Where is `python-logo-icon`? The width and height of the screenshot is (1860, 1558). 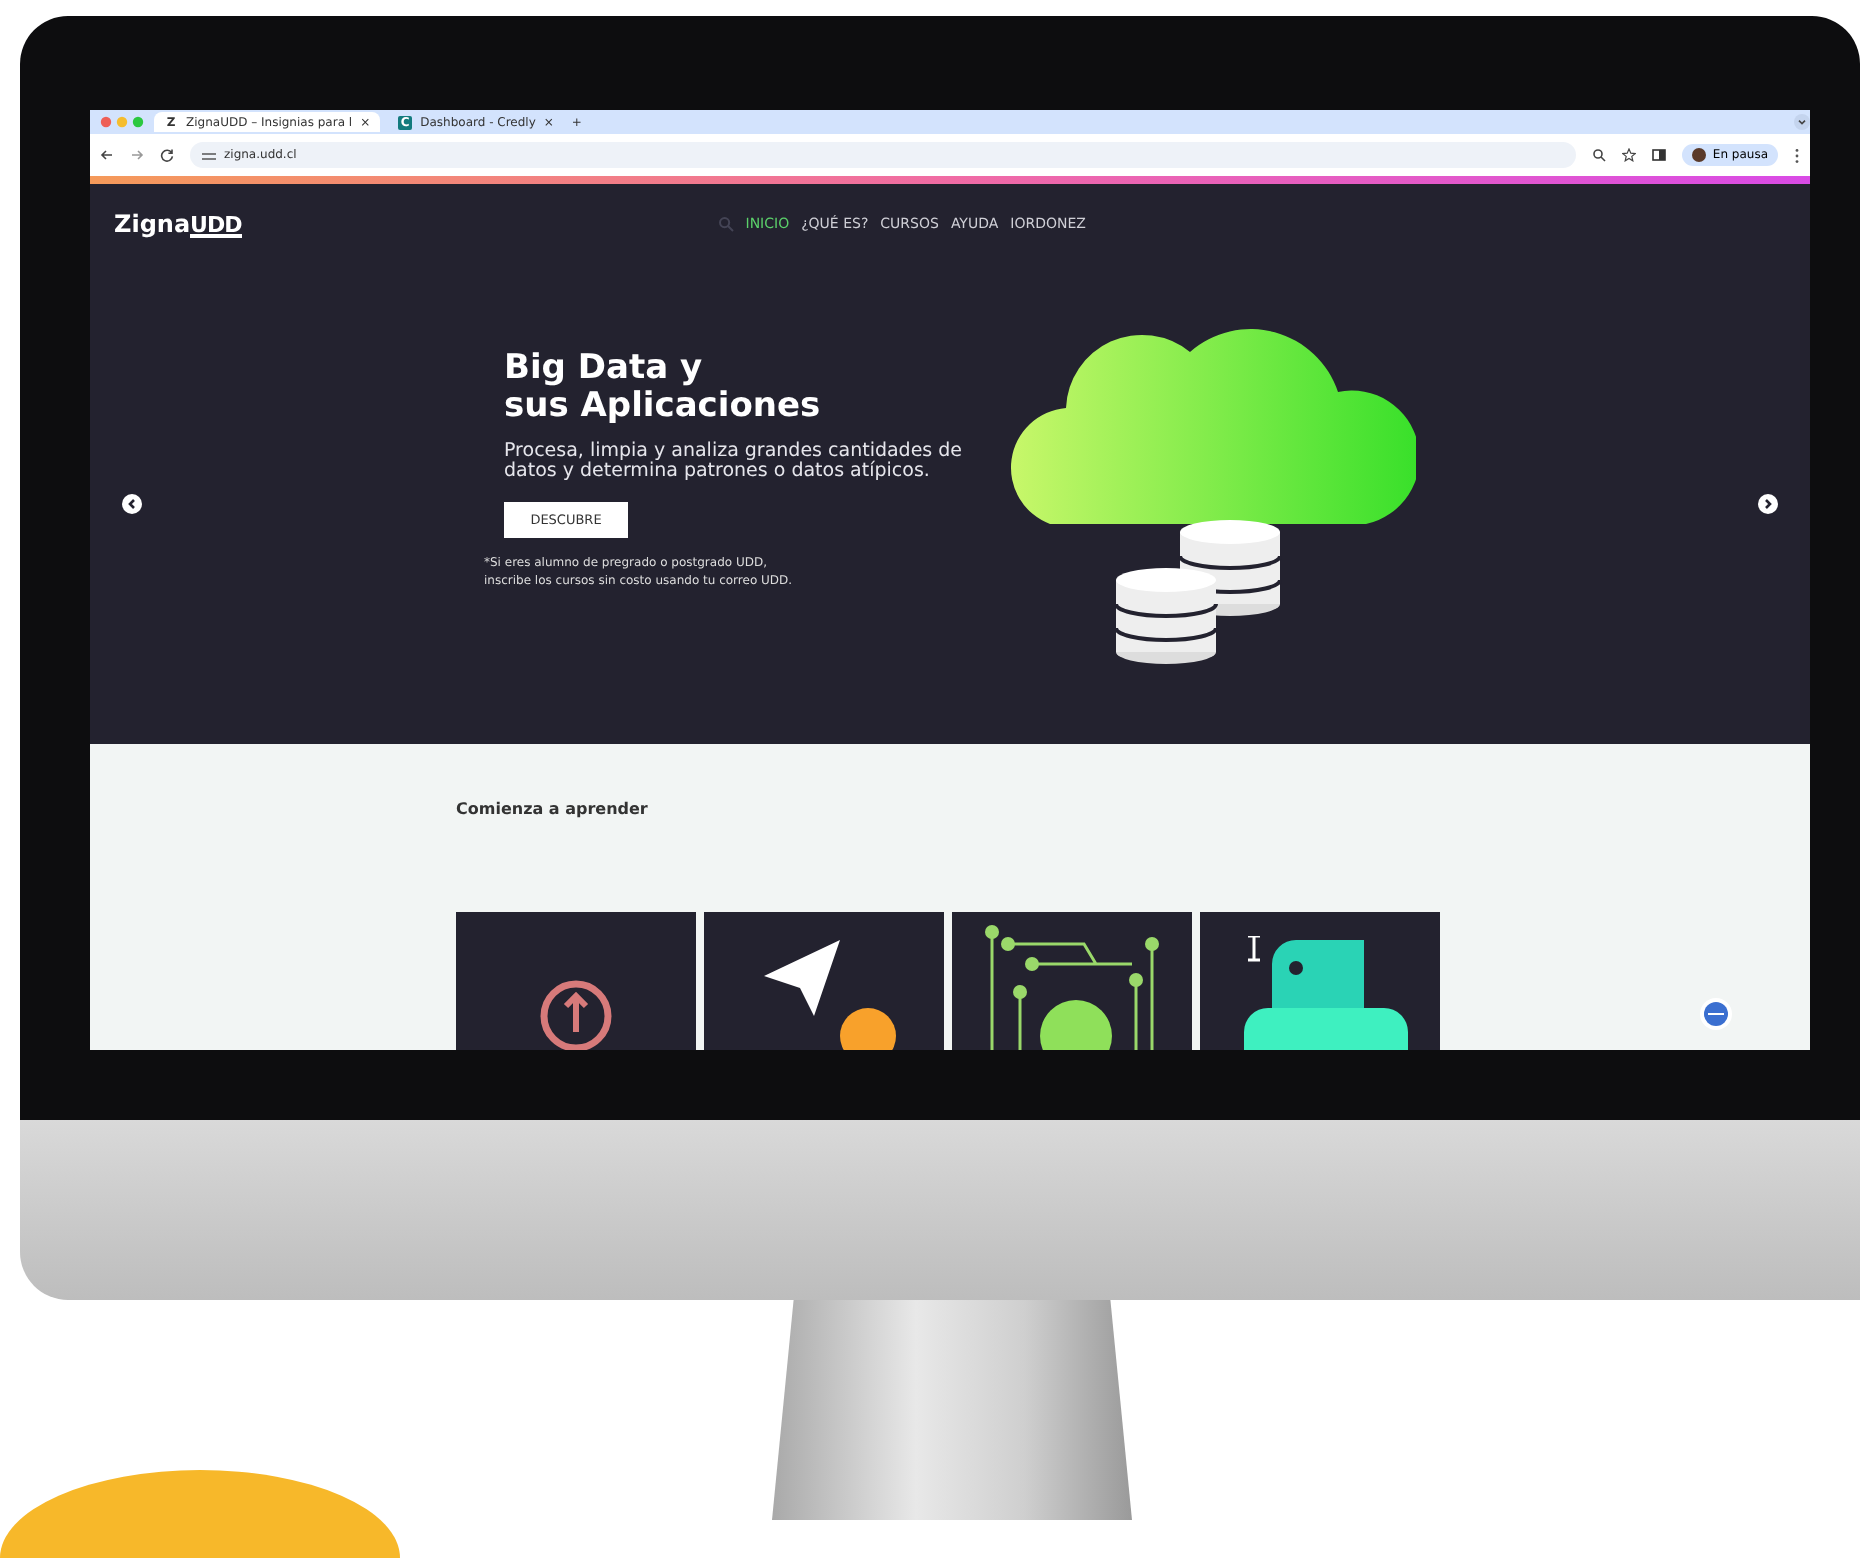
python-logo-icon is located at coordinates (1326, 993).